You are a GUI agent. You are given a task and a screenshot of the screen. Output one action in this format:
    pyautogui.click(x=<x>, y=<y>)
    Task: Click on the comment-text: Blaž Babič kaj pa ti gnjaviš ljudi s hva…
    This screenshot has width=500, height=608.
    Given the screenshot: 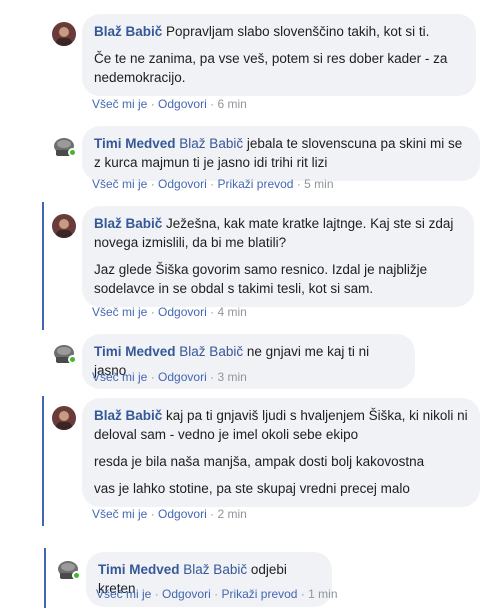 What is the action you would take?
    pyautogui.click(x=281, y=425)
    